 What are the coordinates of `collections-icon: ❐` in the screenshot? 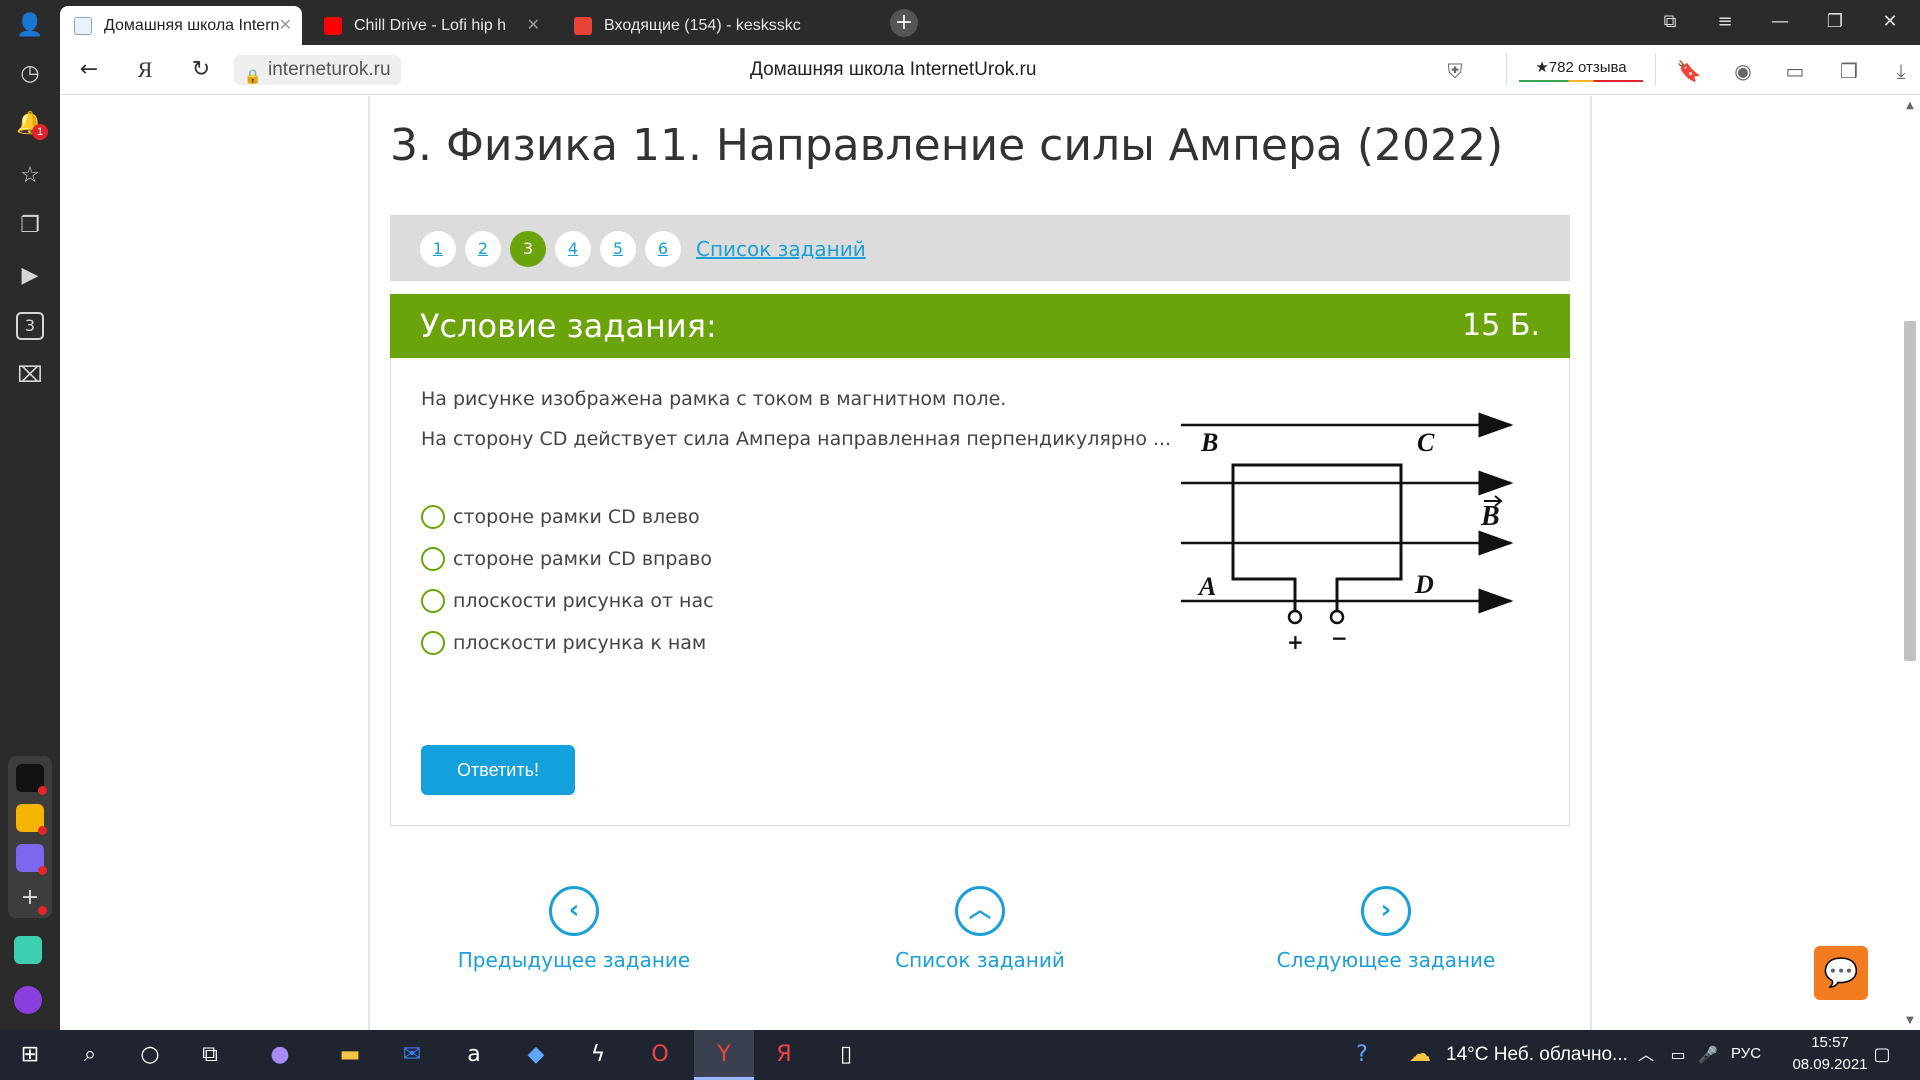 It's located at (30, 226).